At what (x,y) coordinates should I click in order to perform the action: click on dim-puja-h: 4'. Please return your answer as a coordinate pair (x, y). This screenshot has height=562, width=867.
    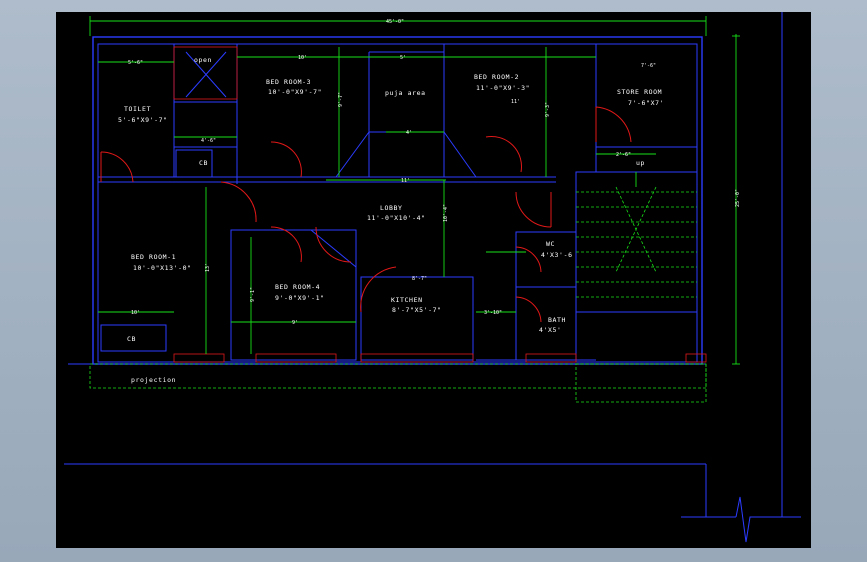
    Looking at the image, I should click on (409, 133).